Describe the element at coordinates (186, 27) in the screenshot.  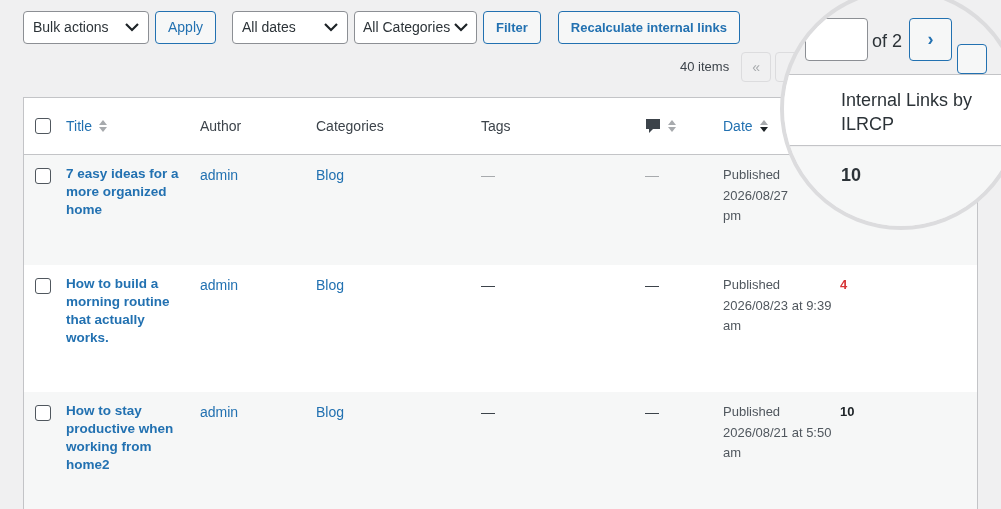
I see `apply-button: Apply` at that location.